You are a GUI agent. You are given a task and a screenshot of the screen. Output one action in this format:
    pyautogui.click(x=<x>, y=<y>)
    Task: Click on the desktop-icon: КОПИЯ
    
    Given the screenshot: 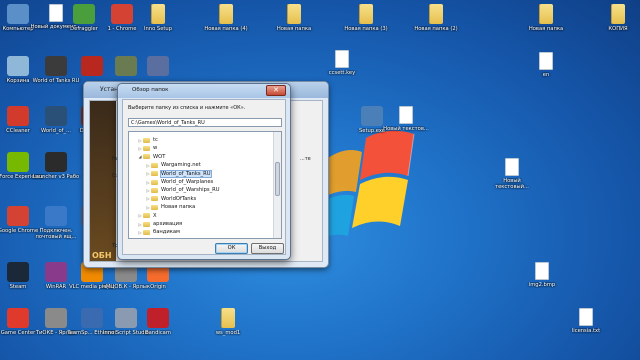 What is the action you would take?
    pyautogui.click(x=616, y=18)
    